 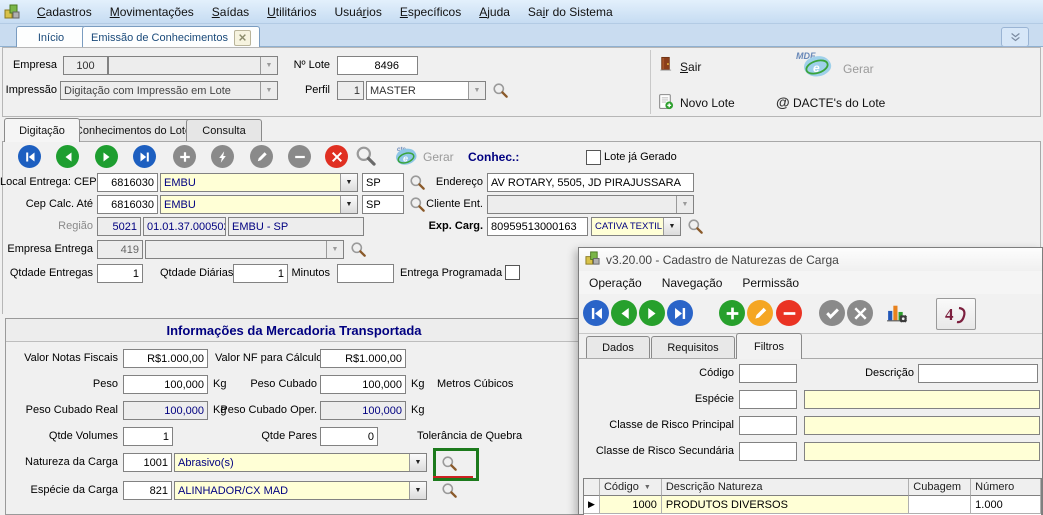 What do you see at coordinates (51, 37) in the screenshot?
I see `tab-inicio: Início` at bounding box center [51, 37].